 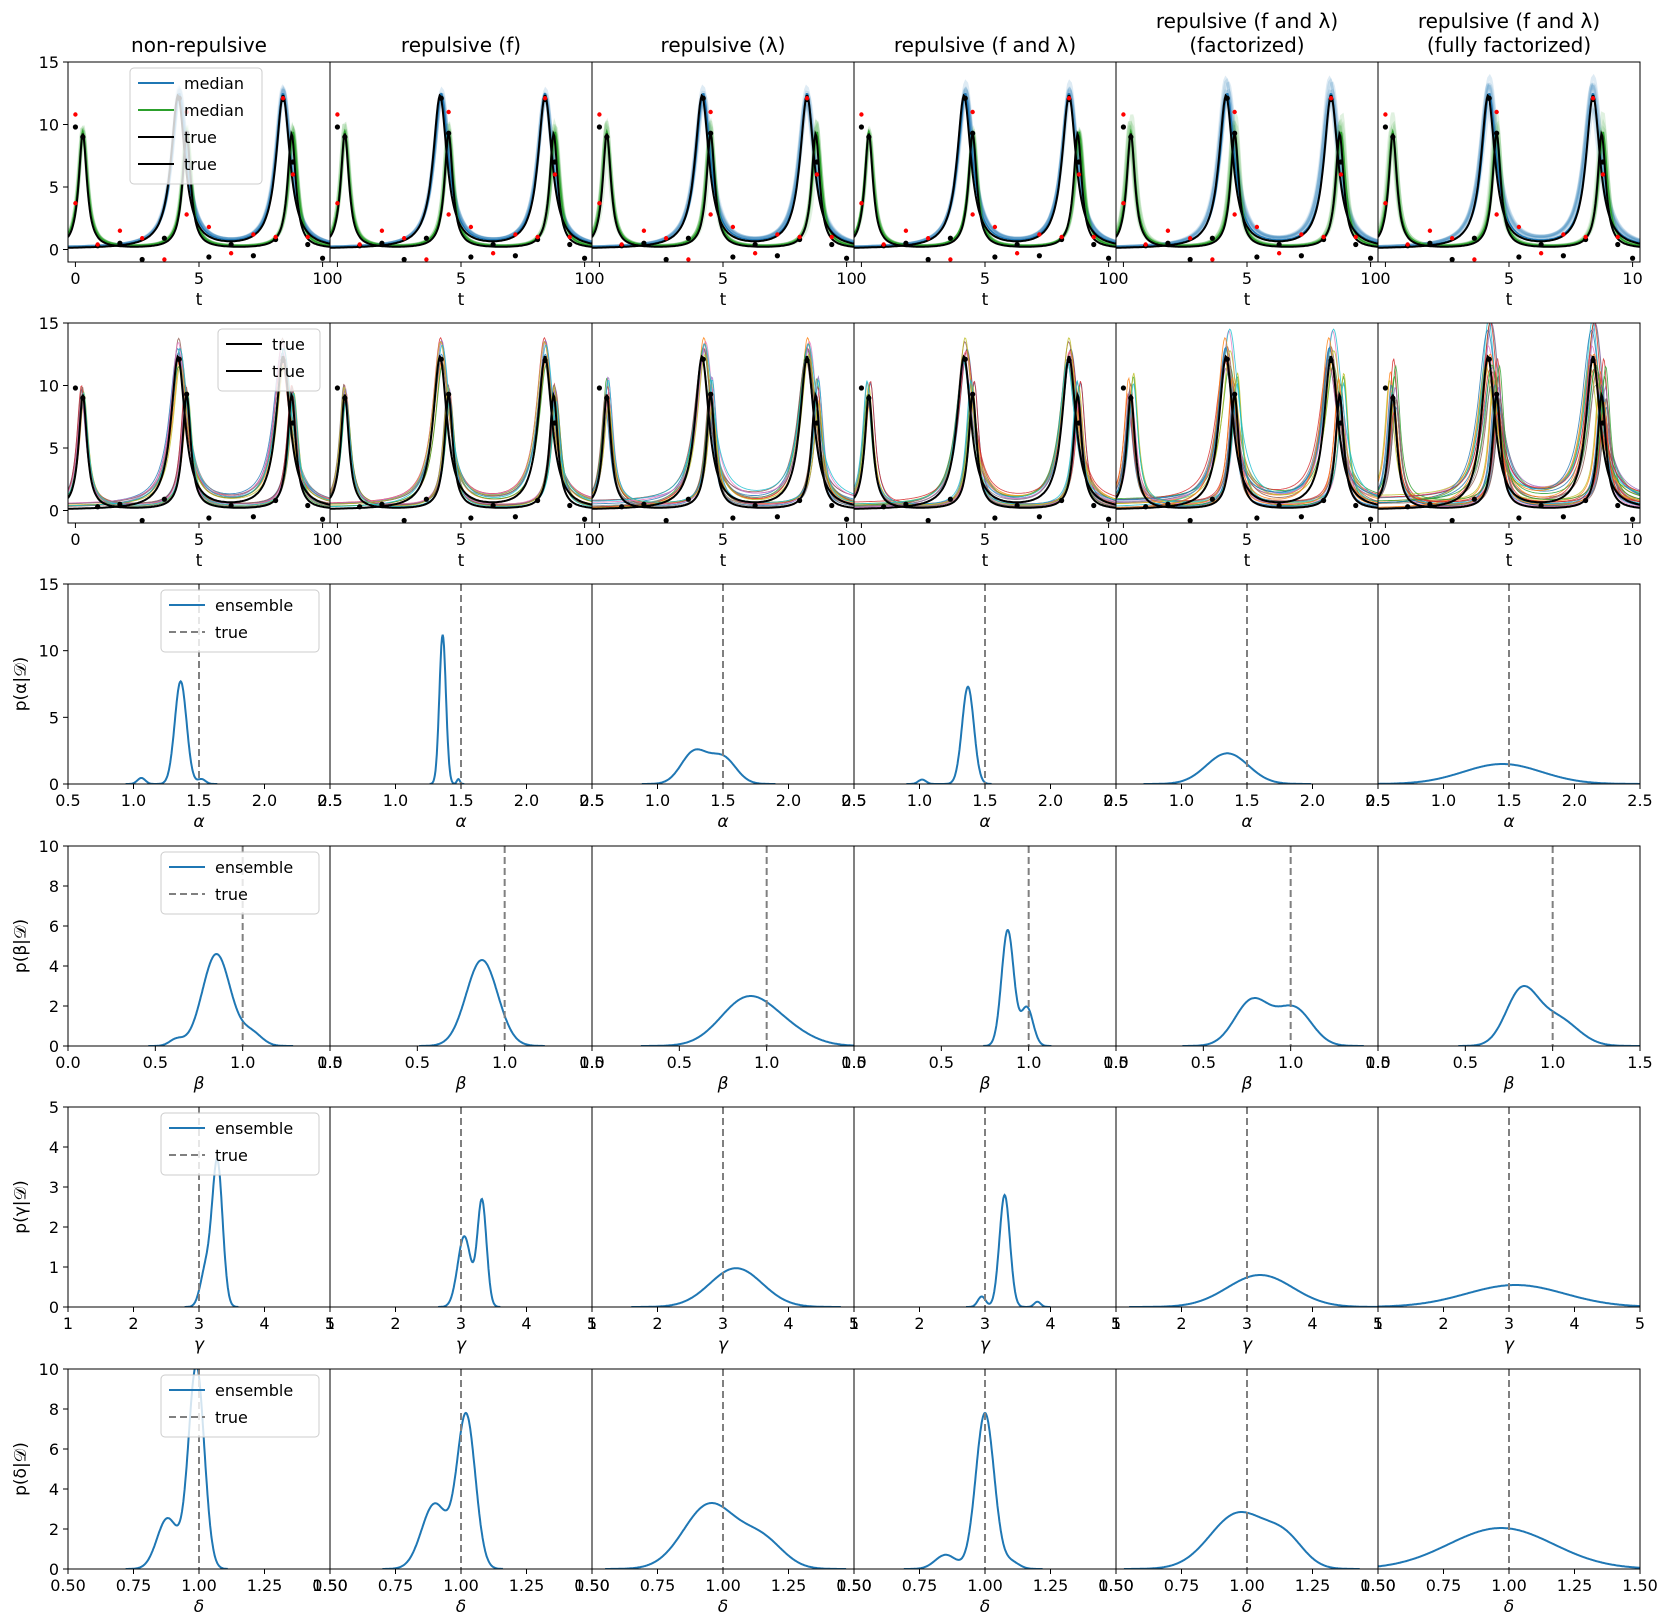 I want to click on x-tick-label: 1.25, so click(x=1575, y=1585).